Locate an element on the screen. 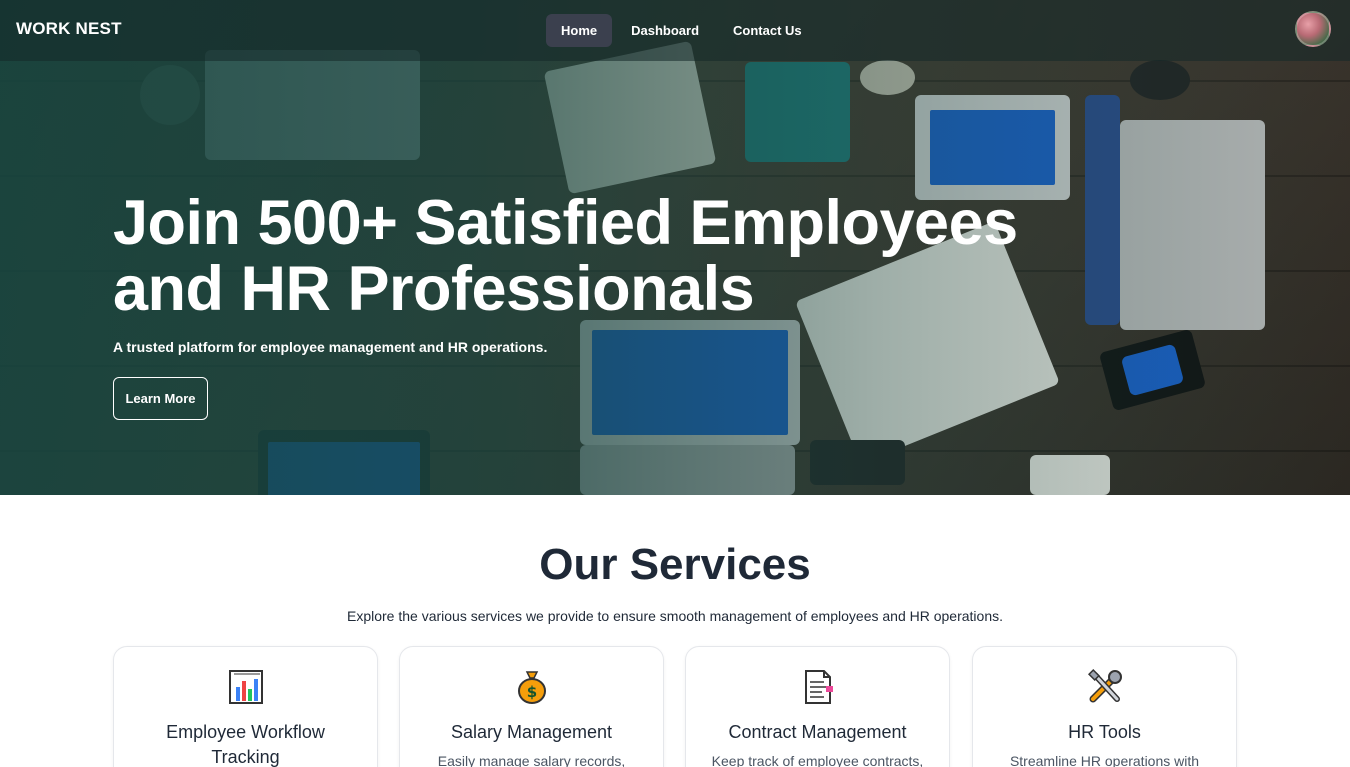 Image resolution: width=1350 pixels, height=767 pixels. nav-links: Home Dashboard Contact Us is located at coordinates (681, 30).